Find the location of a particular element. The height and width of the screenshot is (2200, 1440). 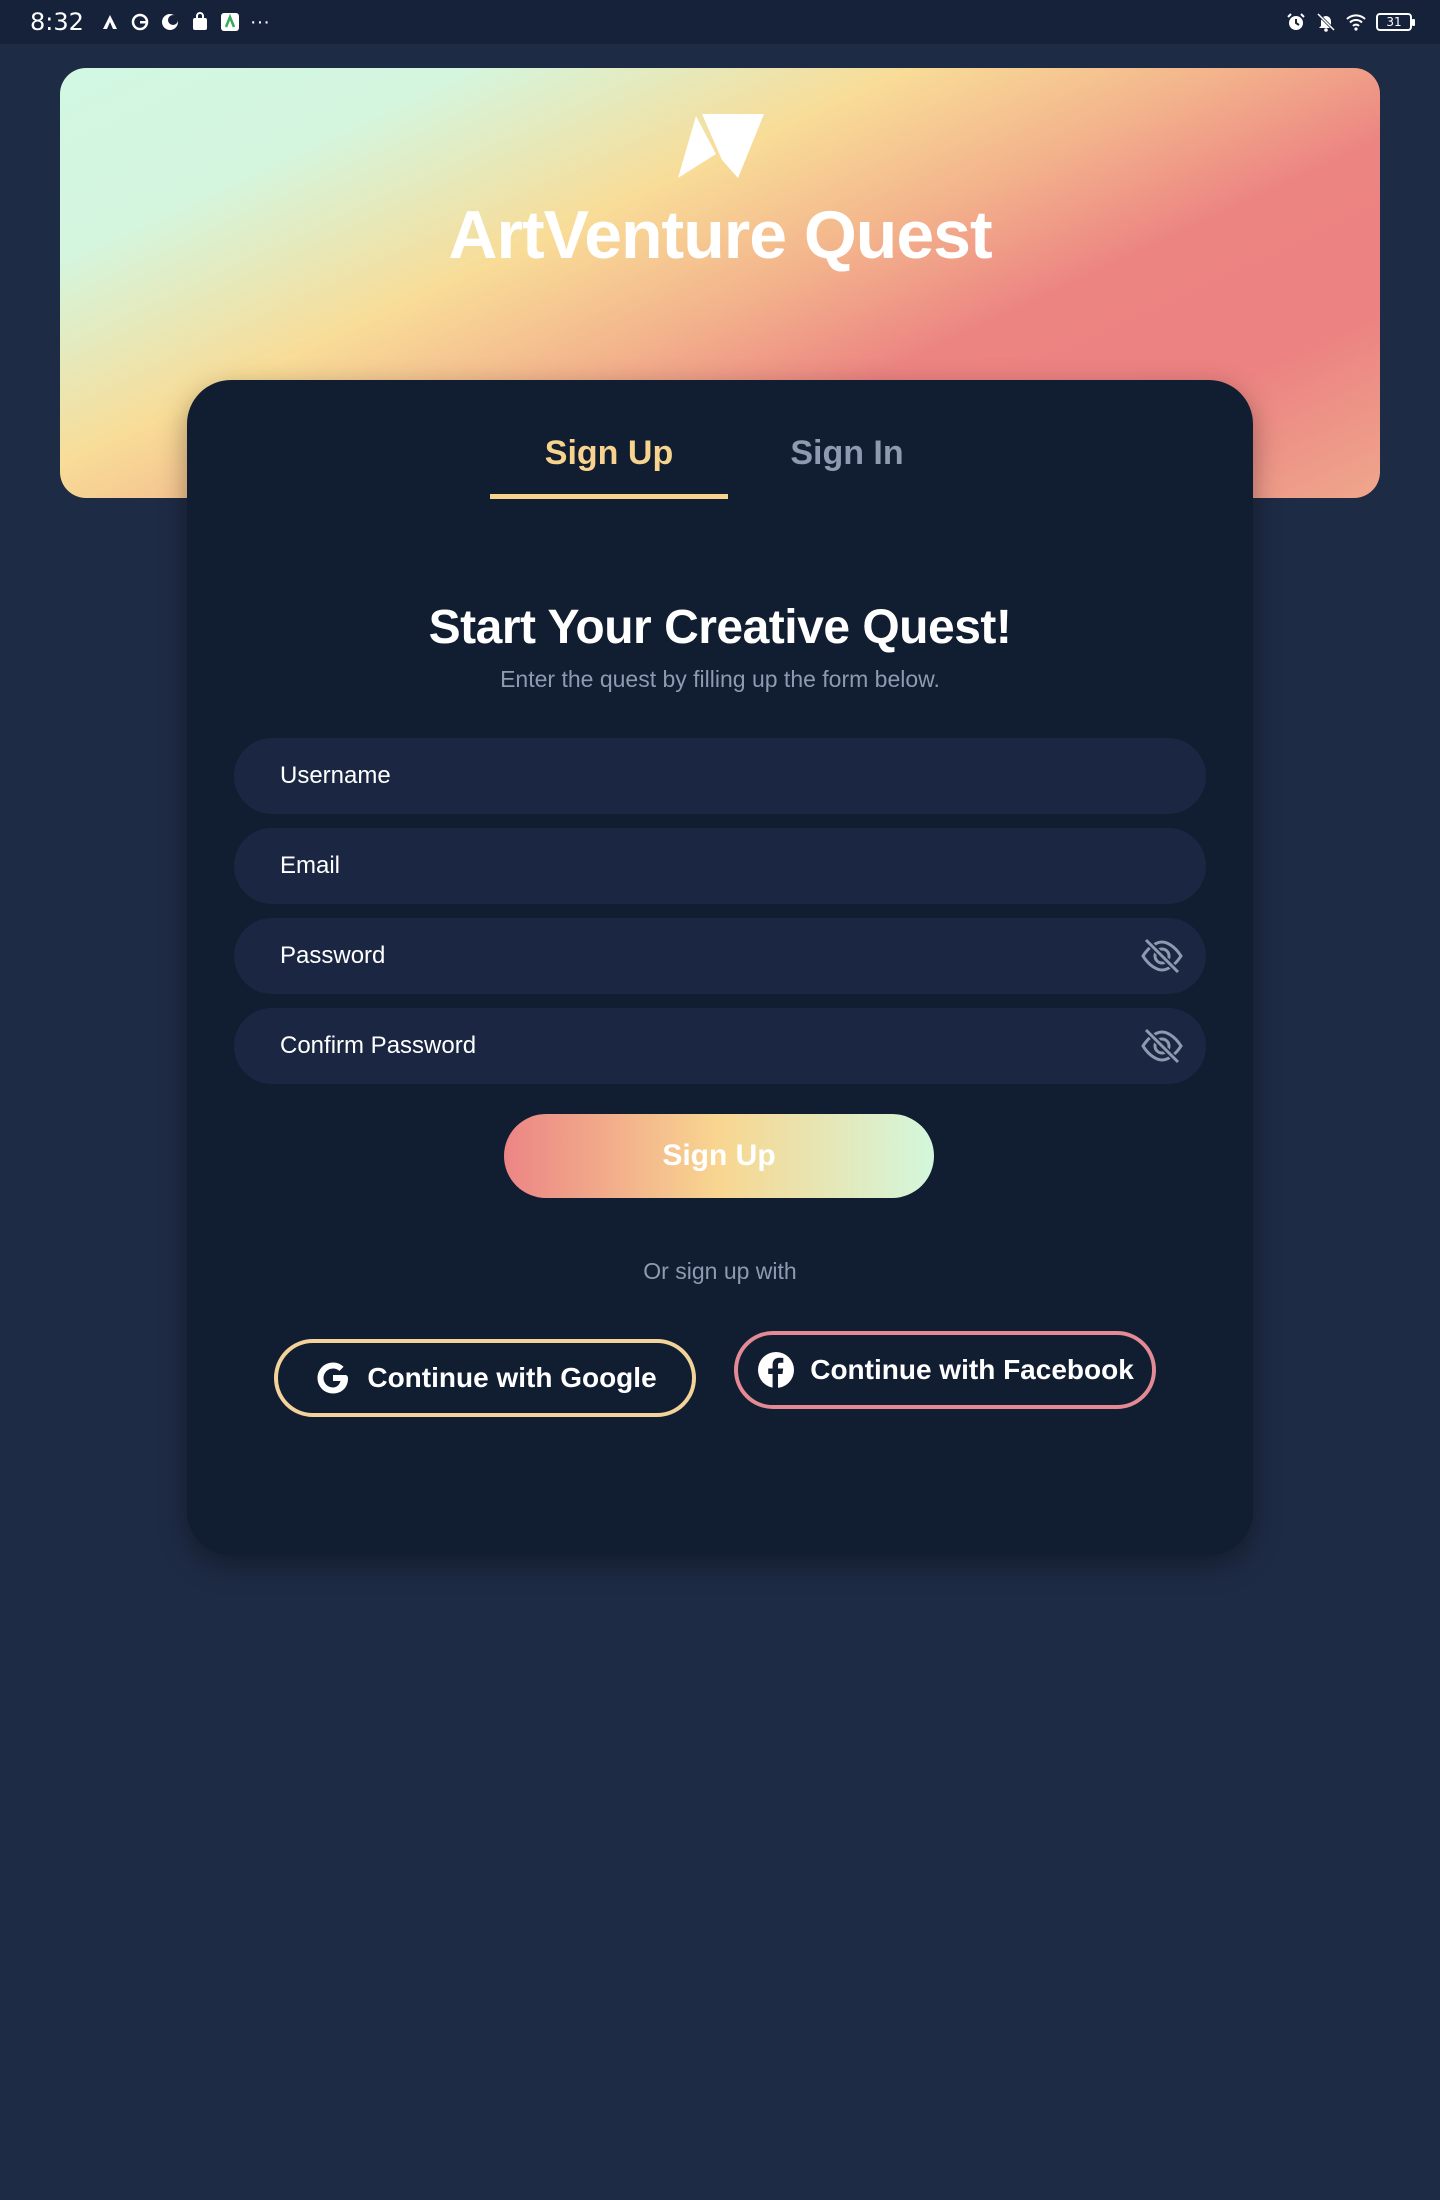

wifi-icon is located at coordinates (1356, 22).